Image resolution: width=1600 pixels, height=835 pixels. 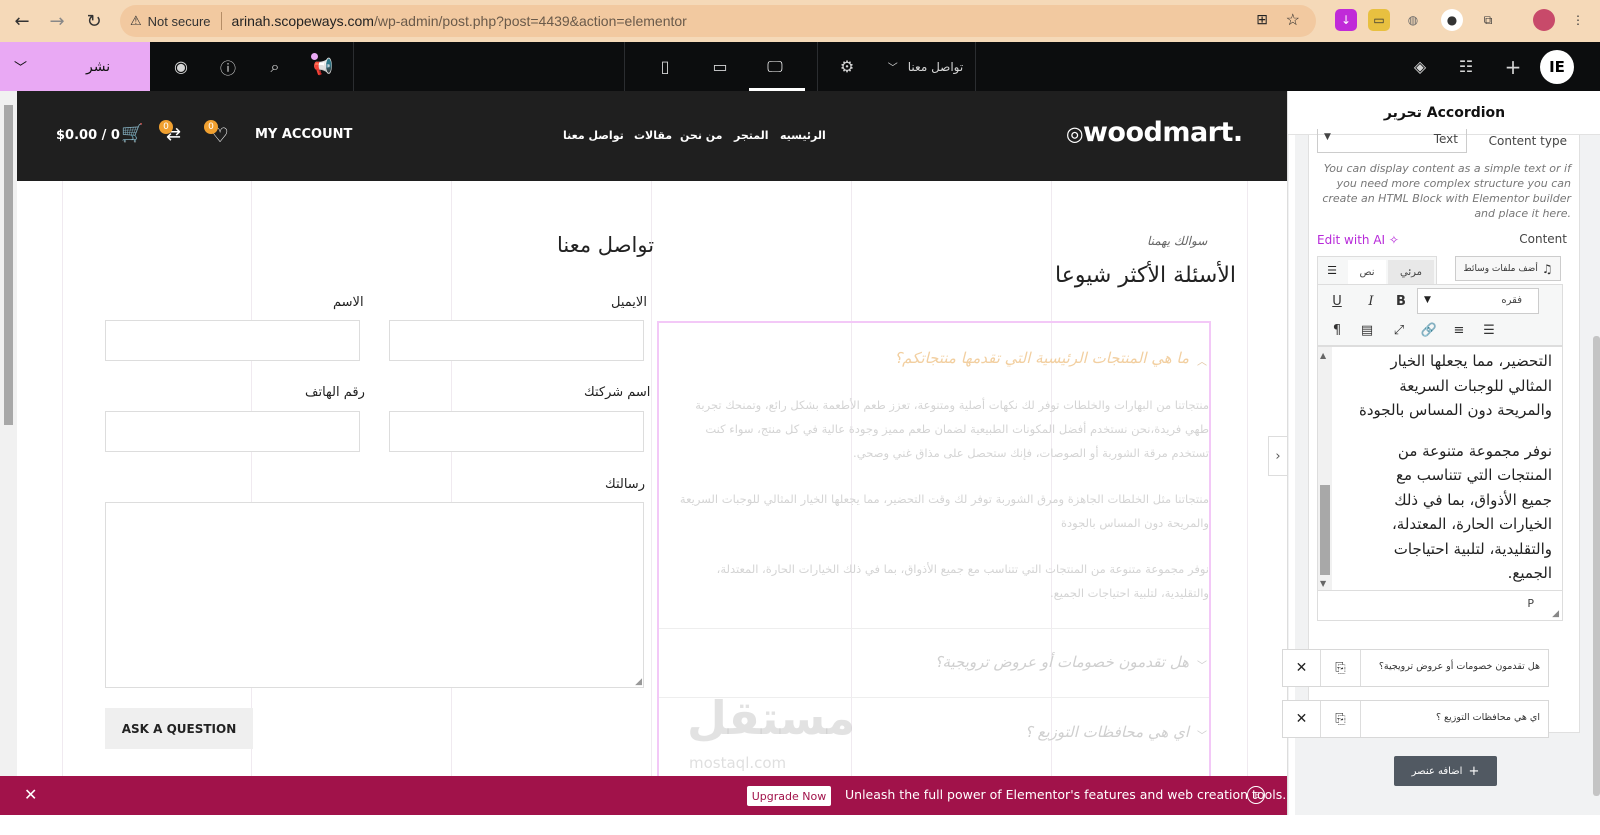 I want to click on url-host: arinah.scopeways.com, so click(x=302, y=21).